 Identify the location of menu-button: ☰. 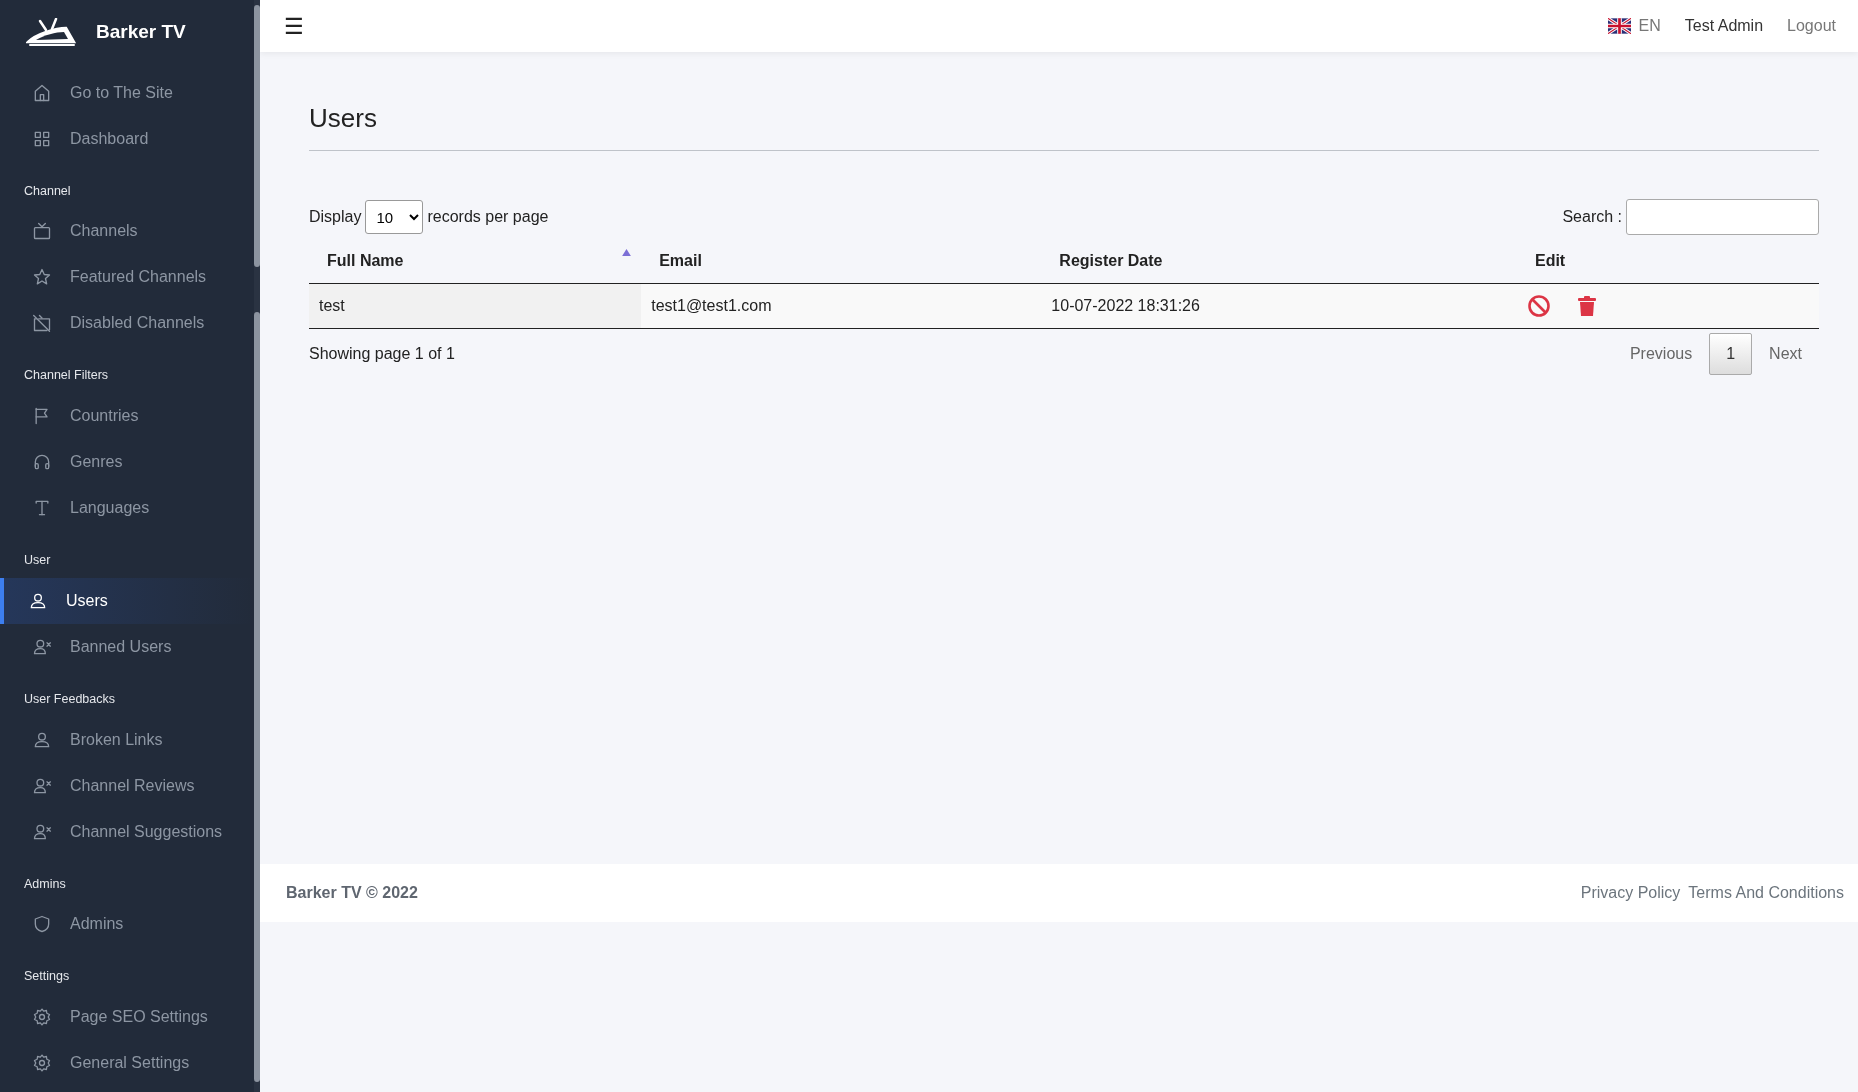
(294, 26).